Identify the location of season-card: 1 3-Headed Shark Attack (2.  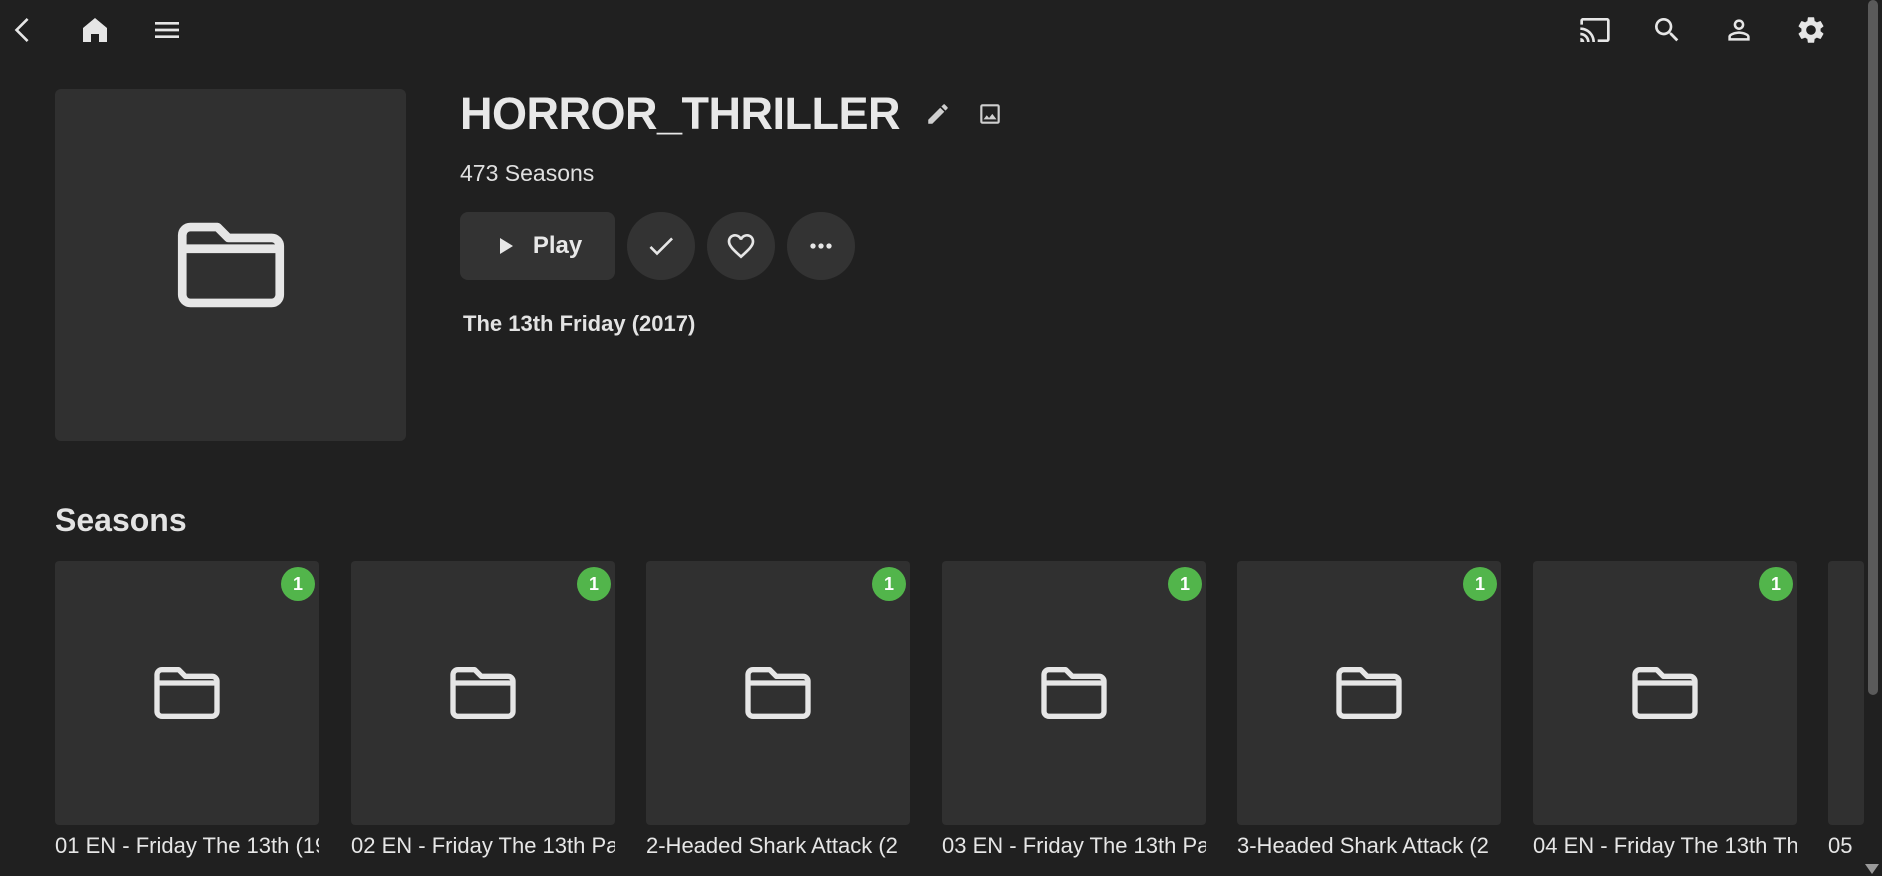
(1369, 710).